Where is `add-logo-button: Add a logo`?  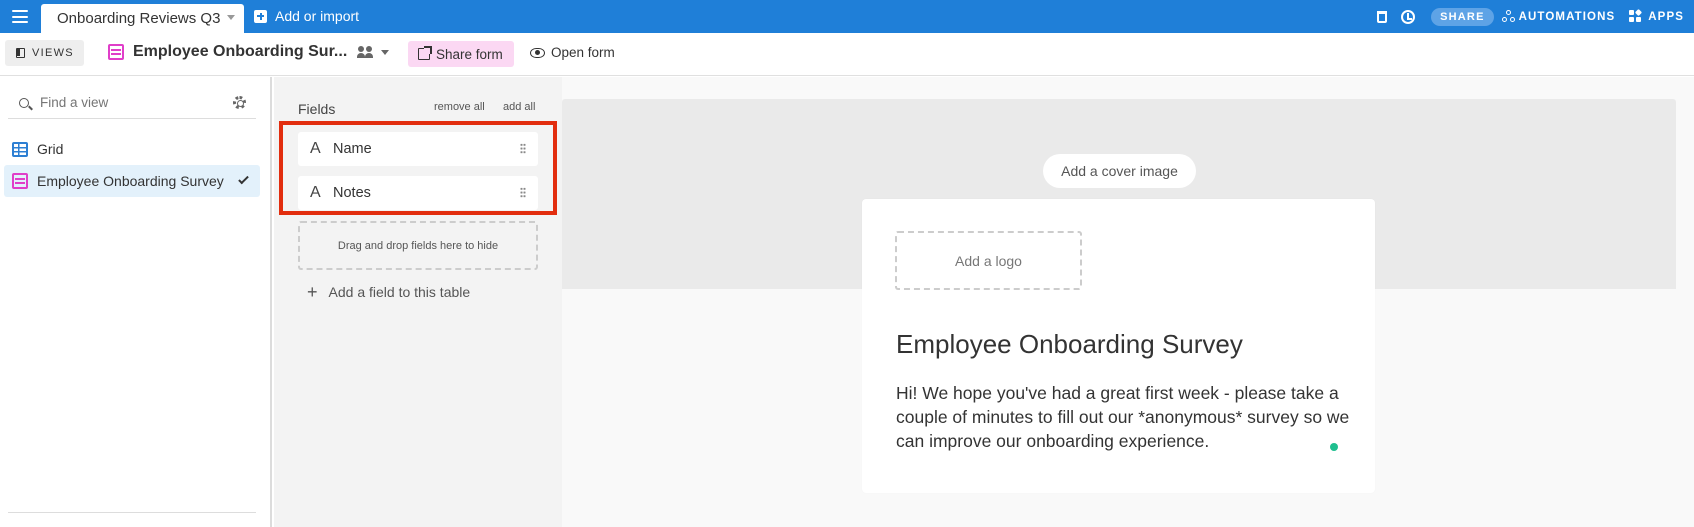
add-logo-button: Add a logo is located at coordinates (988, 260).